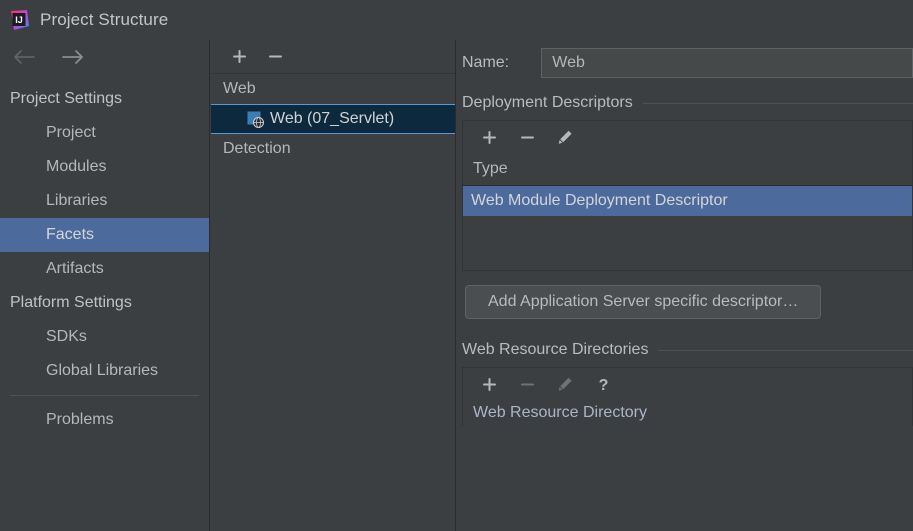  What do you see at coordinates (333, 149) in the screenshot?
I see `facets-list-item-detection: Detection` at bounding box center [333, 149].